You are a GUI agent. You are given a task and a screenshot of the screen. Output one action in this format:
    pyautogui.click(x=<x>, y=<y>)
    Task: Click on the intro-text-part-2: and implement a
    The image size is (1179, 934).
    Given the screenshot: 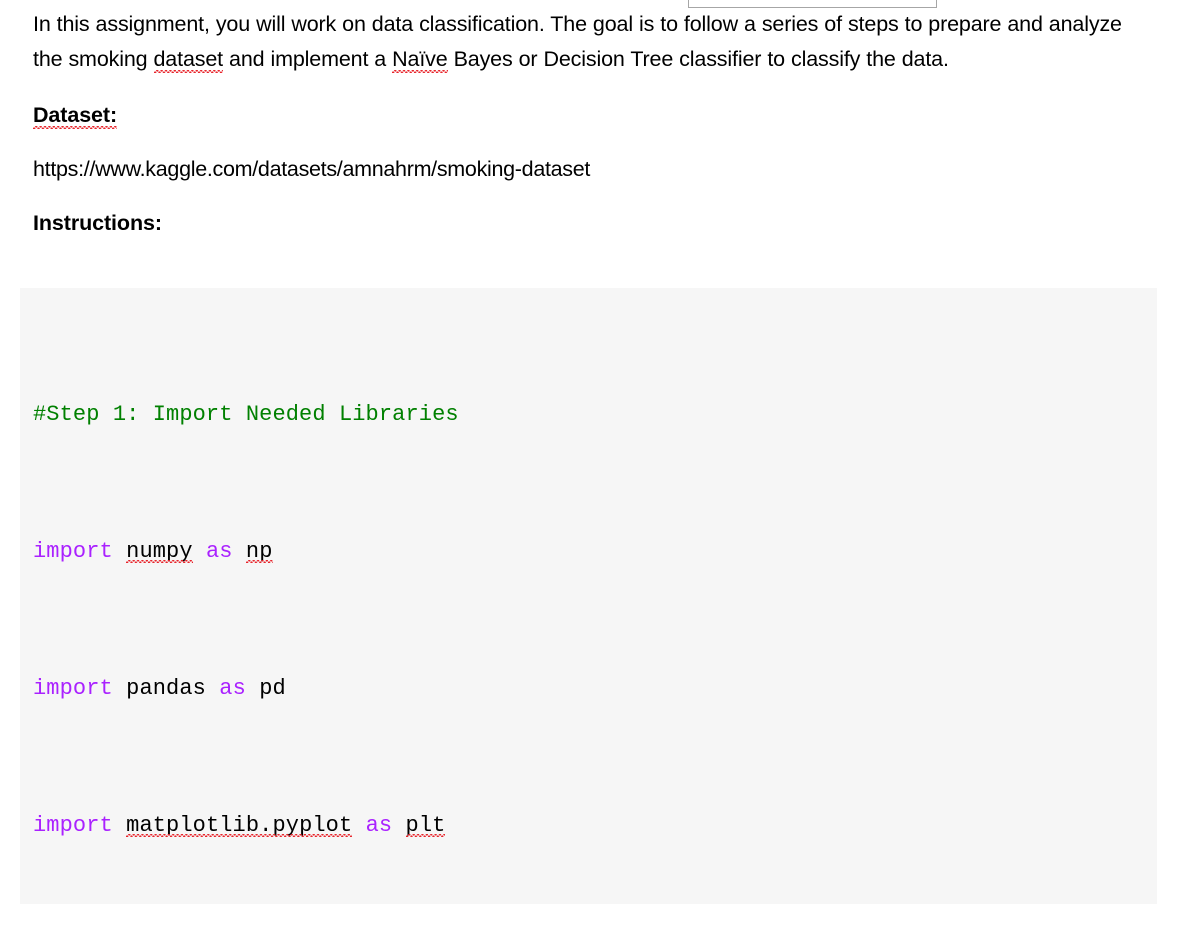 What is the action you would take?
    pyautogui.click(x=307, y=59)
    